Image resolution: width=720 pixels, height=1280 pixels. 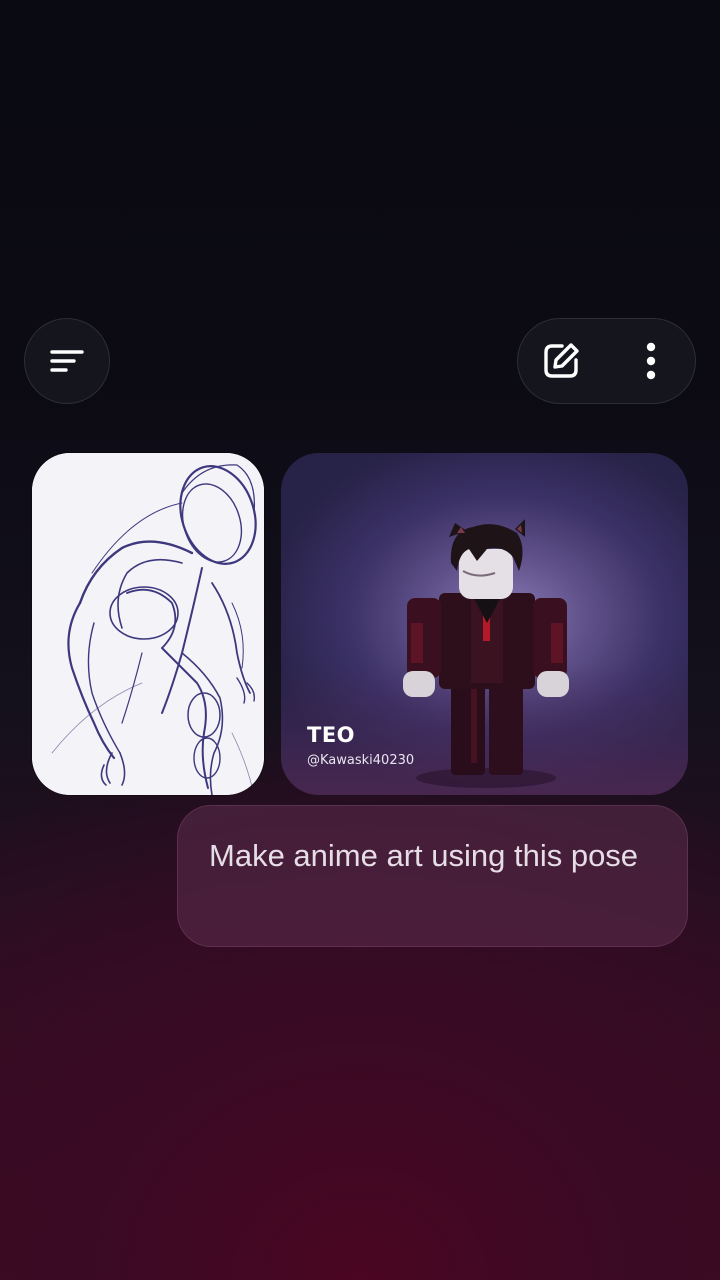 I want to click on new-chat-button, so click(x=561, y=360).